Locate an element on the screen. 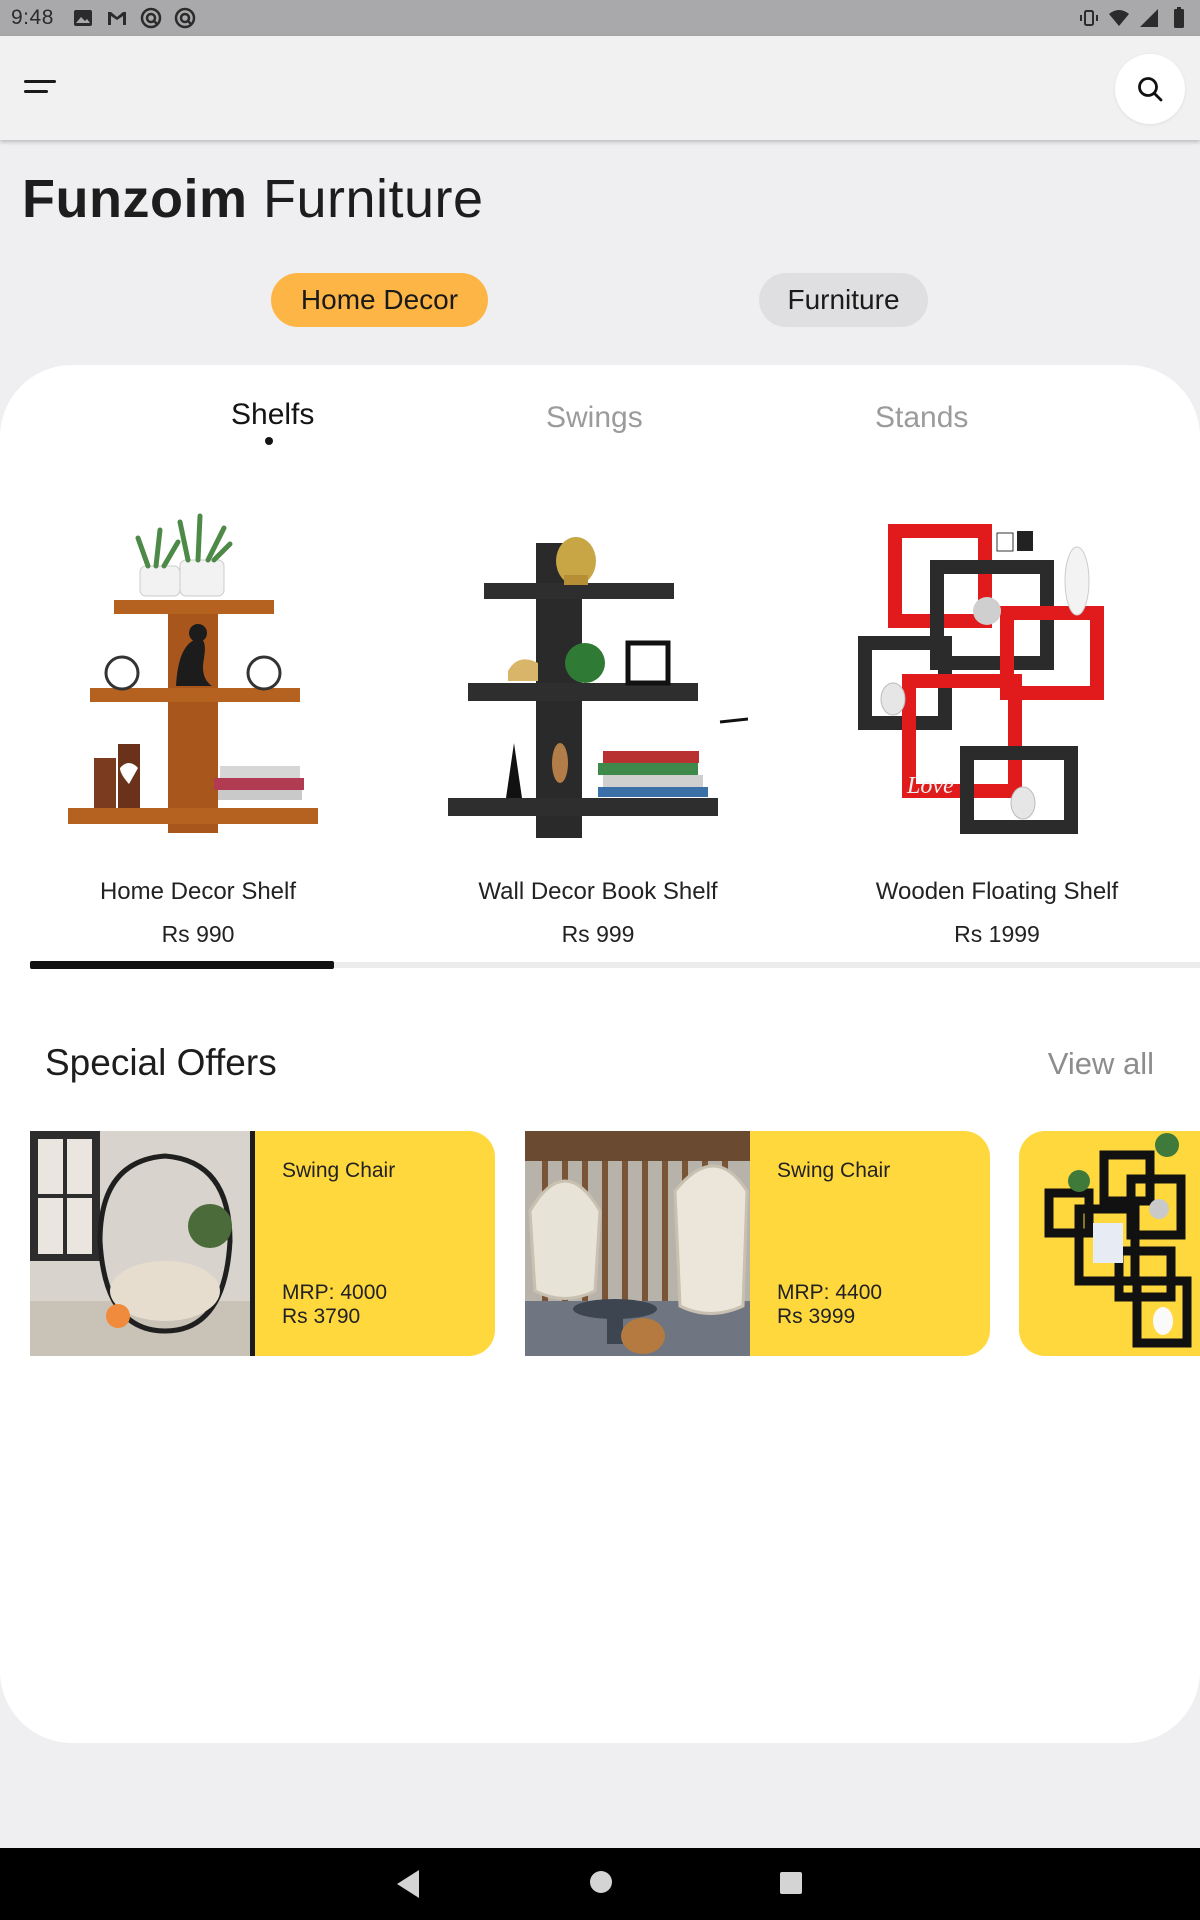  tab-swings: Swings is located at coordinates (594, 418).